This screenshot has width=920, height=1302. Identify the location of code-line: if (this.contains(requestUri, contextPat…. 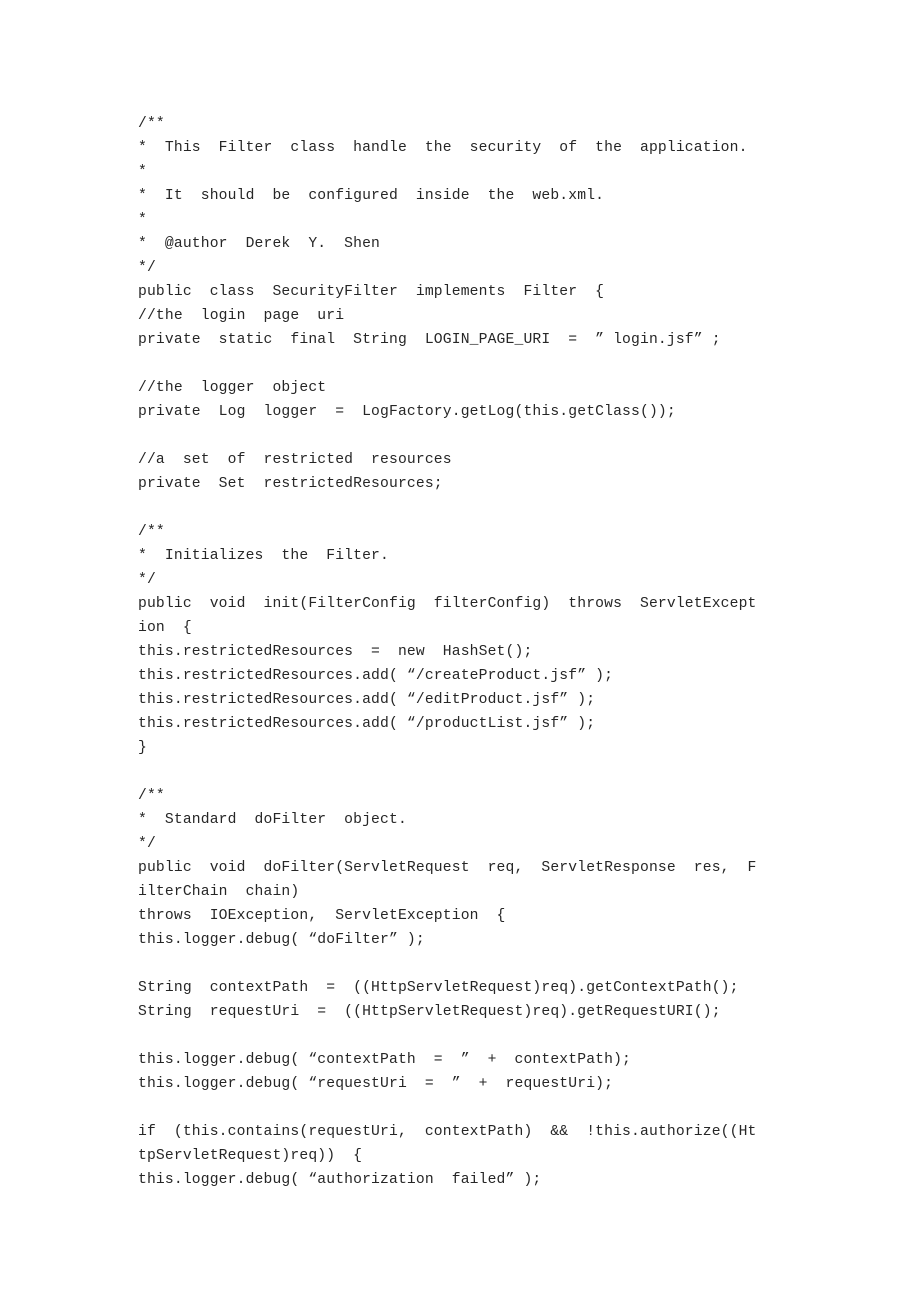
(447, 1132).